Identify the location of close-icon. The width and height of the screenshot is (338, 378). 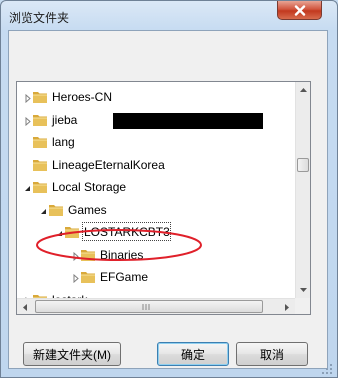
(300, 10).